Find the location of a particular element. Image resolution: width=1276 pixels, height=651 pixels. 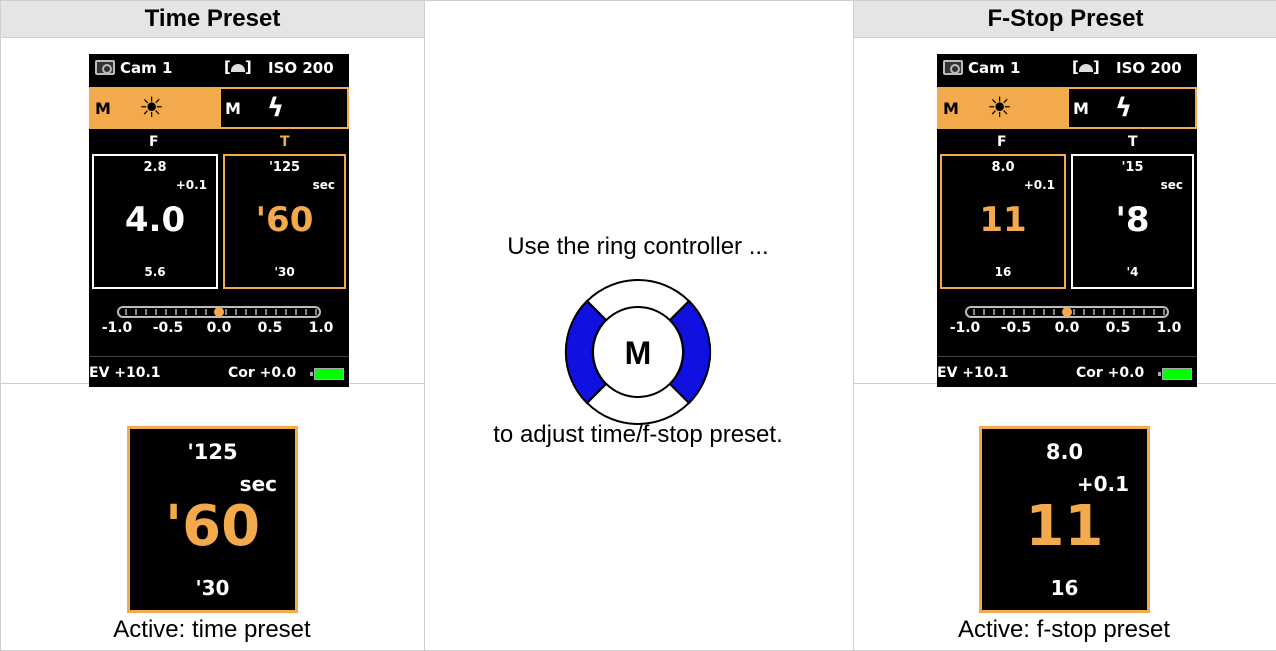

header-fstop-preset: F-Stop Preset is located at coordinates (1064, 19).